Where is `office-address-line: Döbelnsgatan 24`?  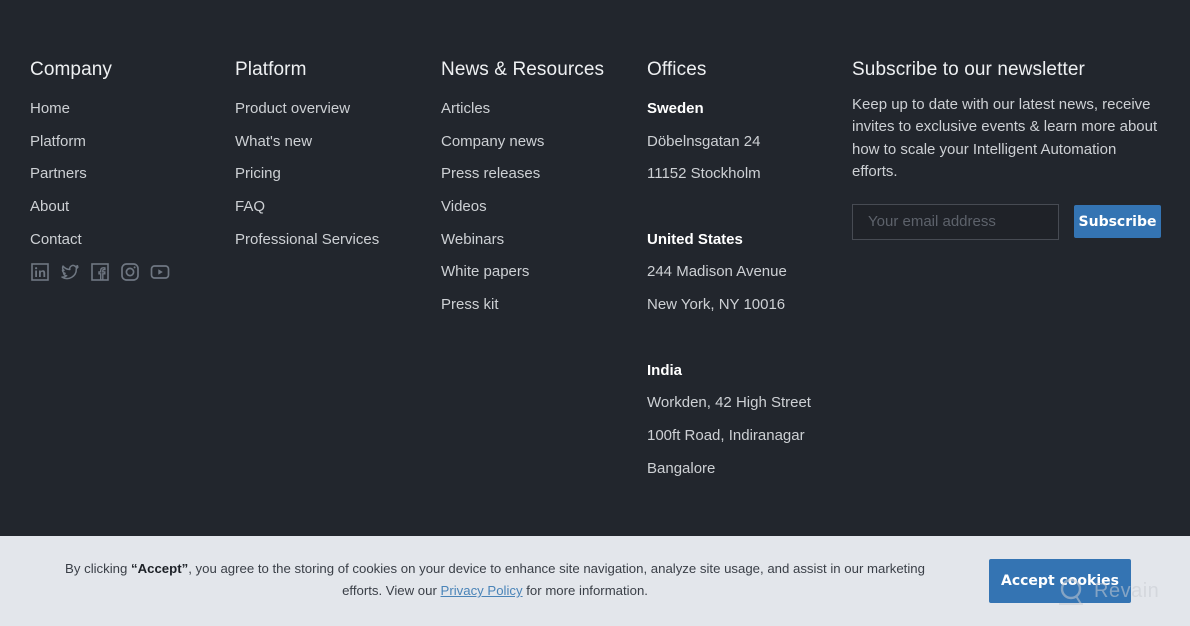 office-address-line: Döbelnsgatan 24 is located at coordinates (704, 141).